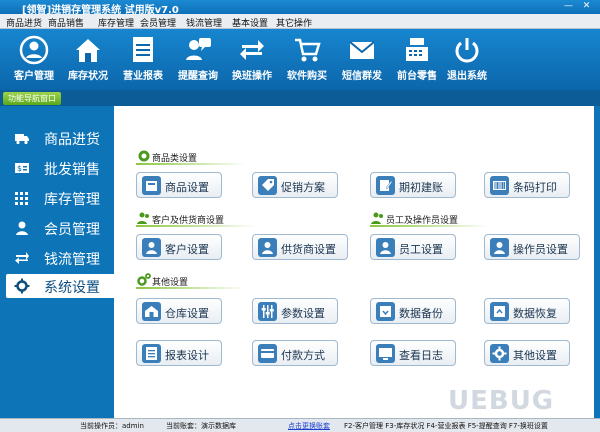  Describe the element at coordinates (116, 22) in the screenshot. I see `menu-inventory: 库存管理` at that location.